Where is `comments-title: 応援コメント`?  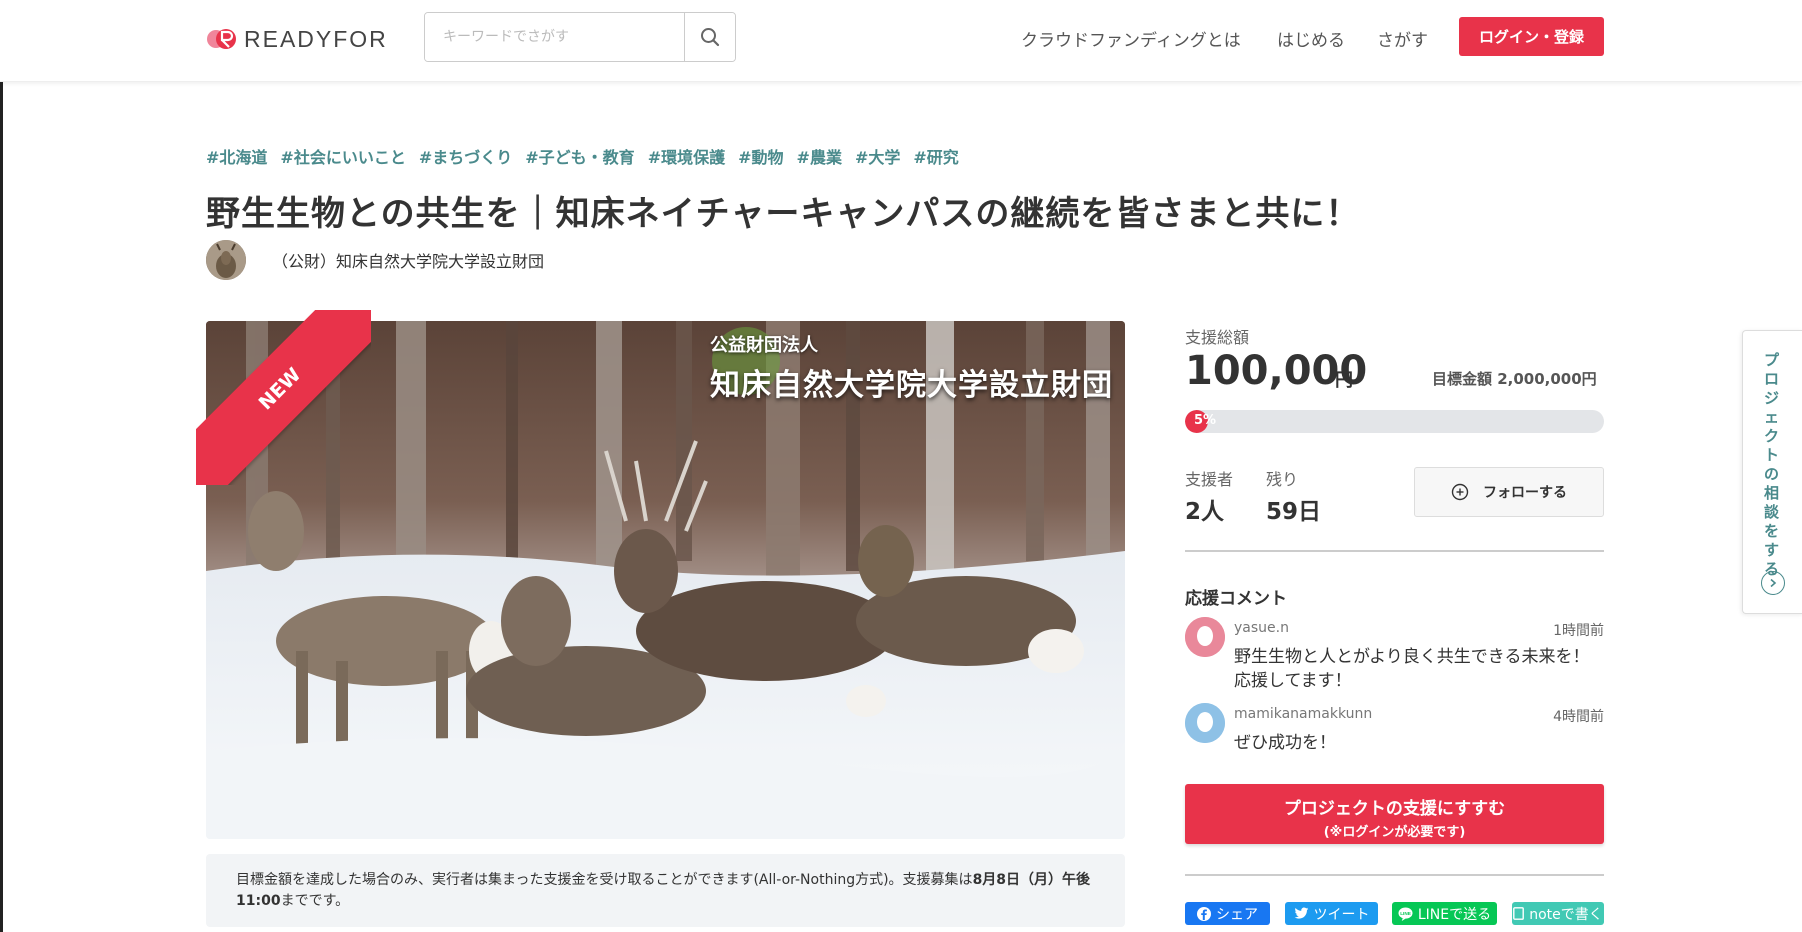 comments-title: 応援コメント is located at coordinates (1236, 599).